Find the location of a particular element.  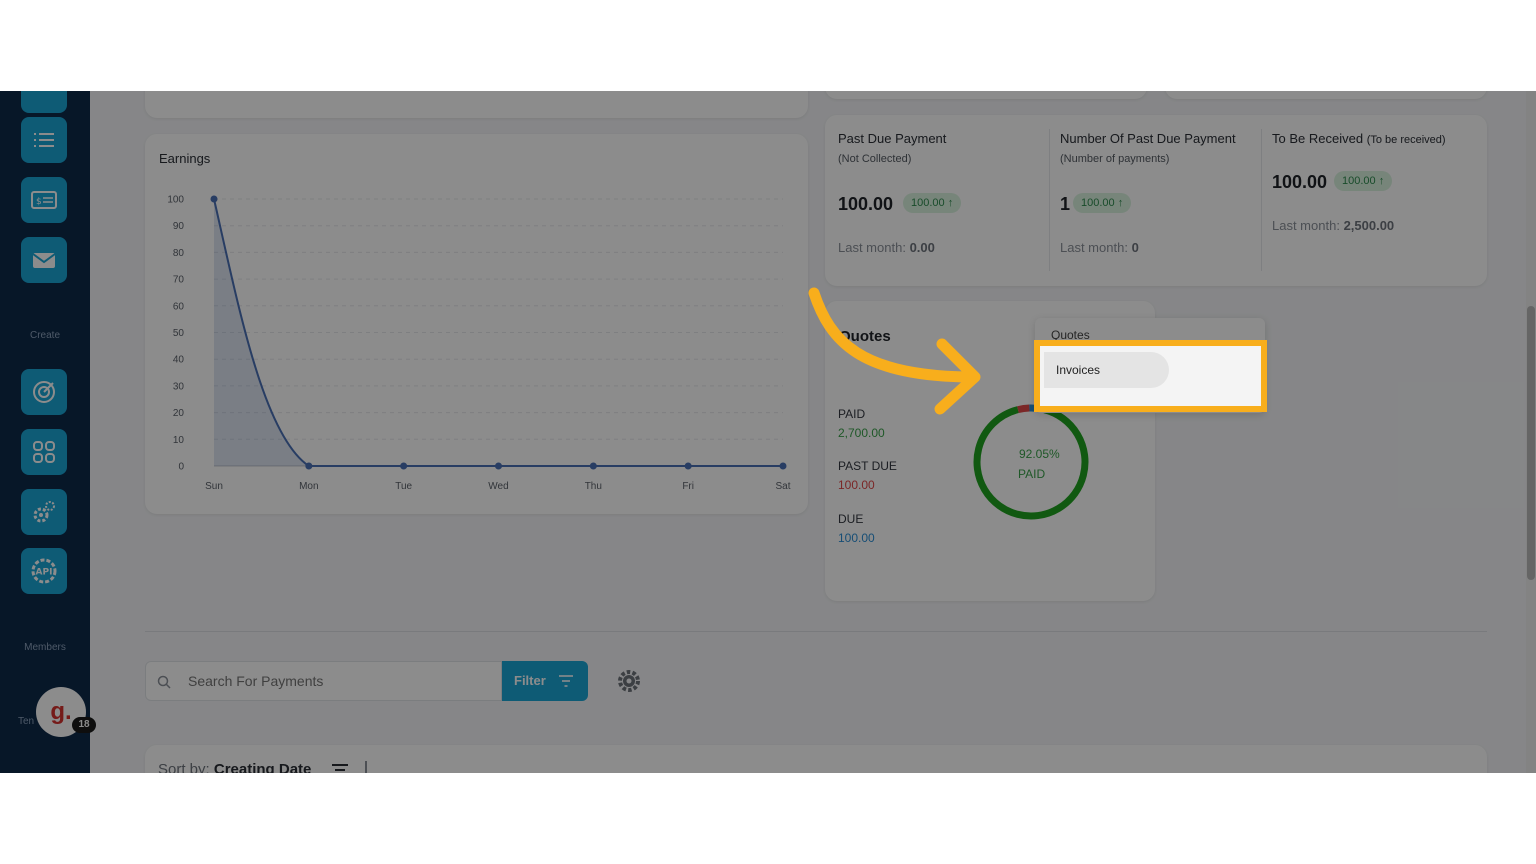

kpi-1-title: Past Due Payment is located at coordinates (892, 138).